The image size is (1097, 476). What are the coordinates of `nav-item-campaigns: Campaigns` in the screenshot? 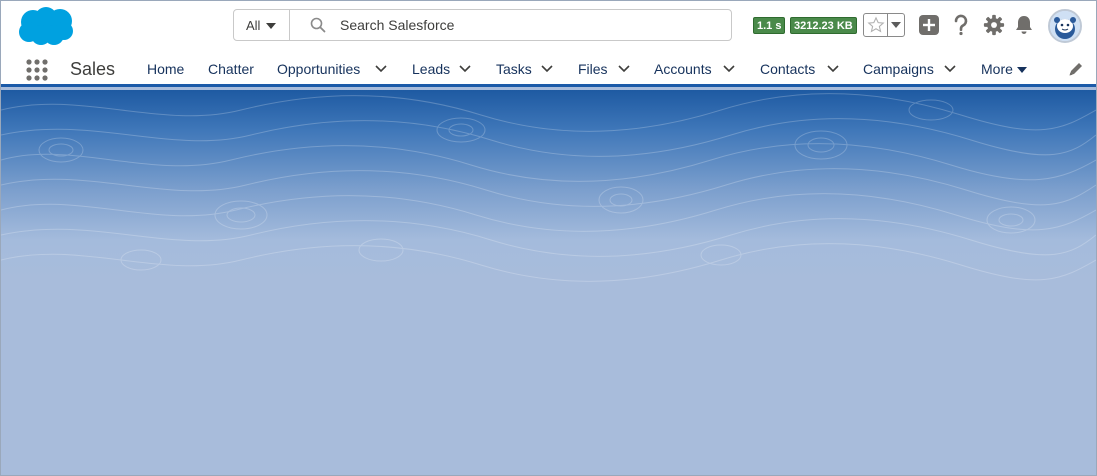 It's located at (898, 69).